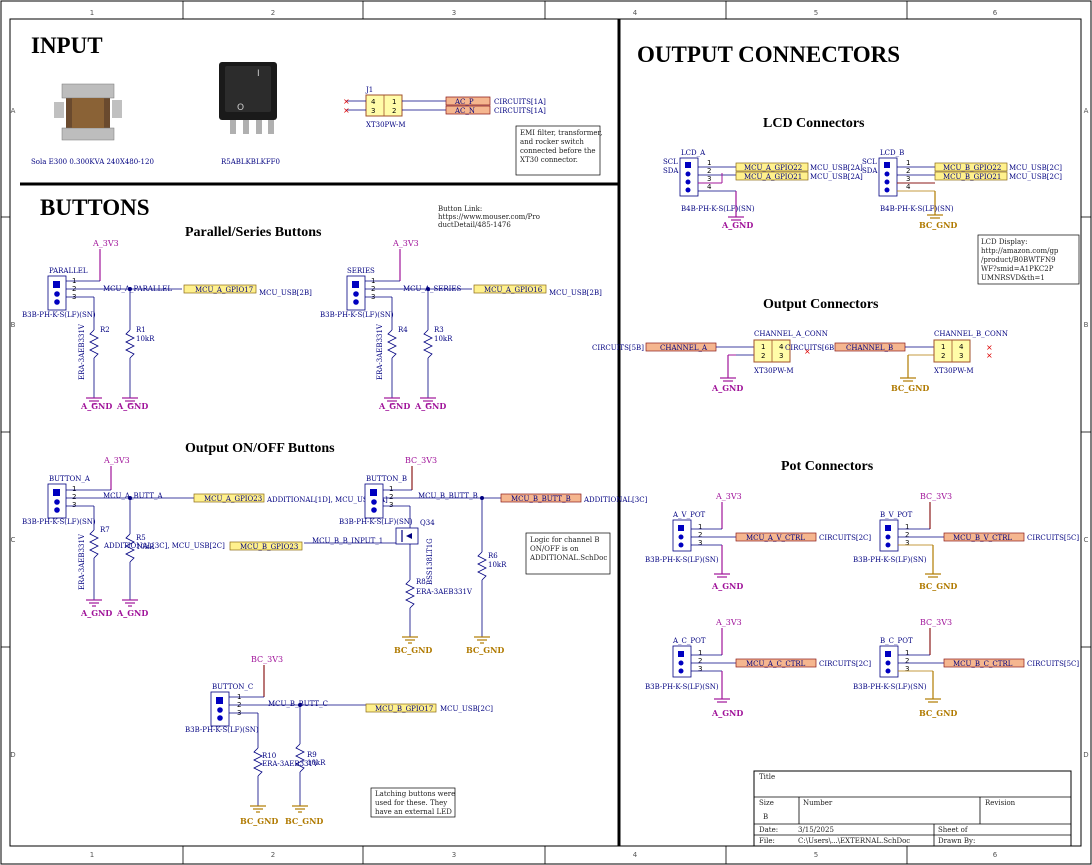 The image size is (1092, 865). What do you see at coordinates (766, 803) in the screenshot?
I see `size-label: Size` at bounding box center [766, 803].